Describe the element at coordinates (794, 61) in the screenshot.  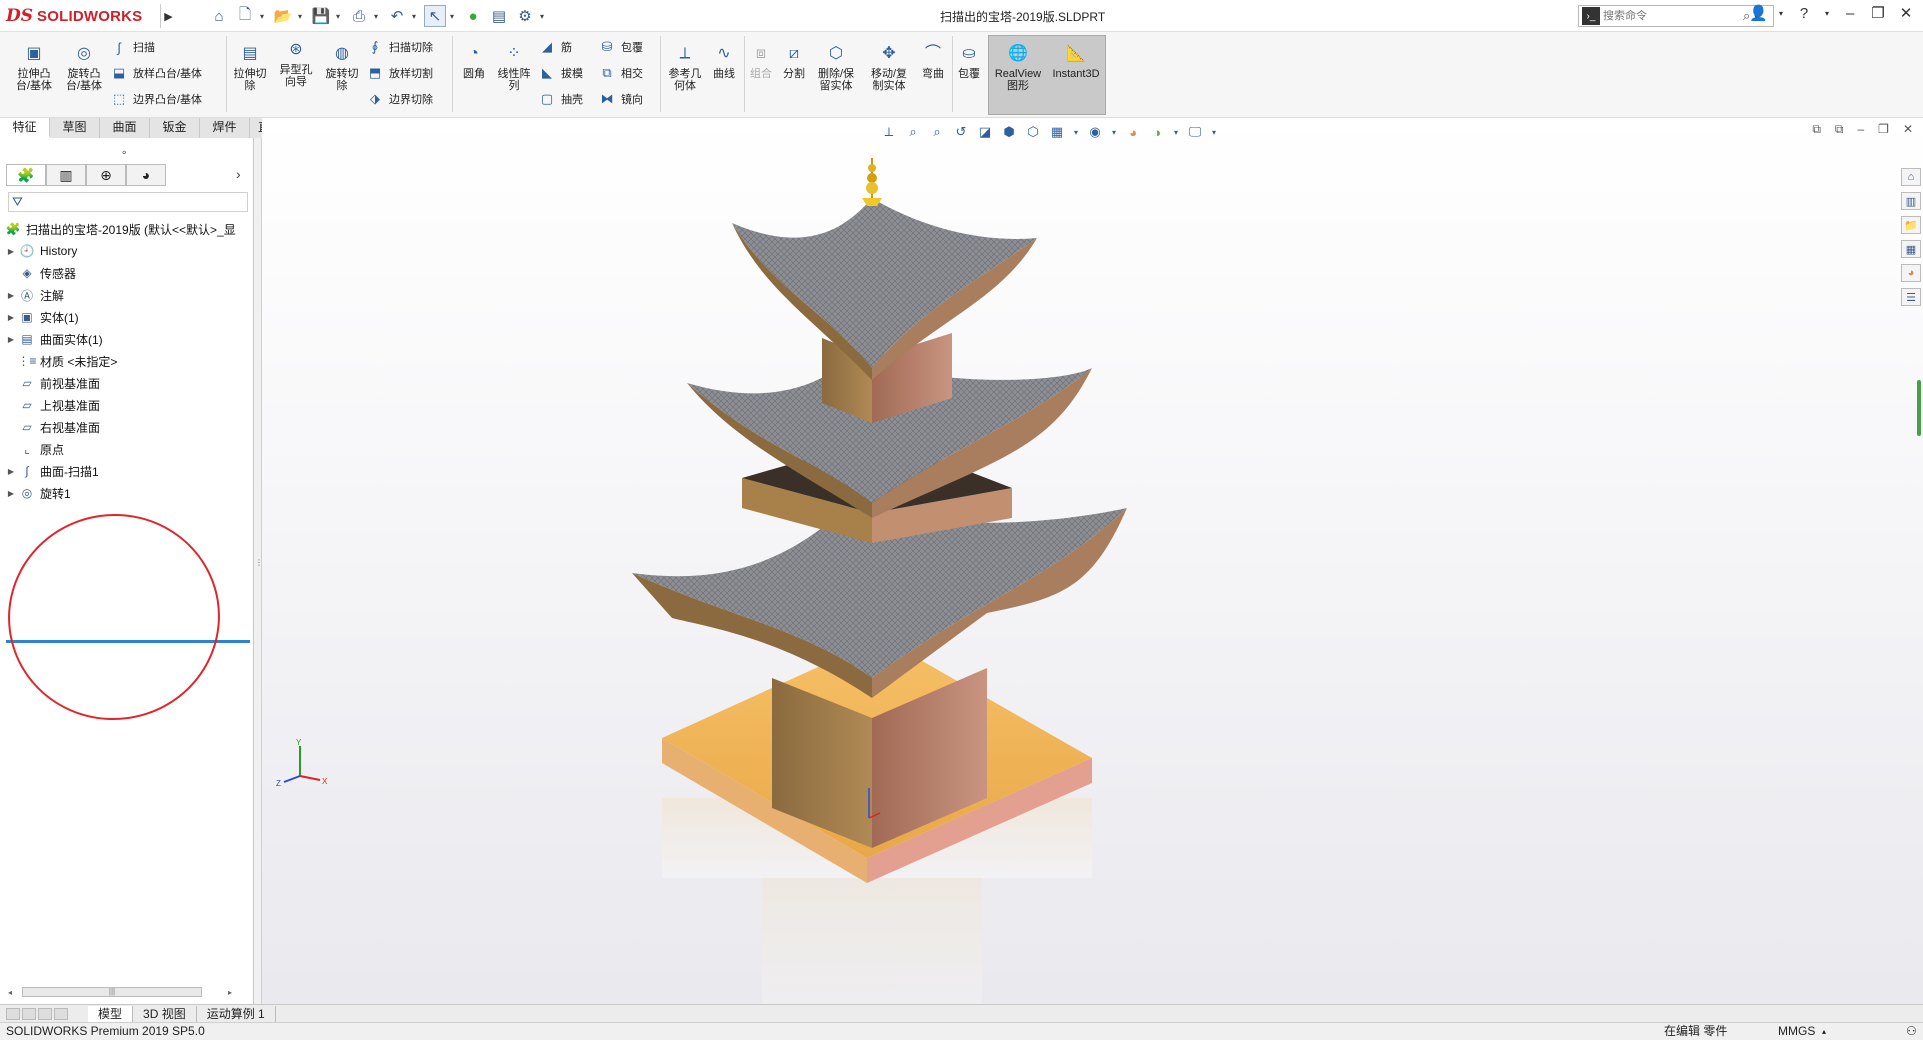
I see `split-button: ⧄ 分割` at that location.